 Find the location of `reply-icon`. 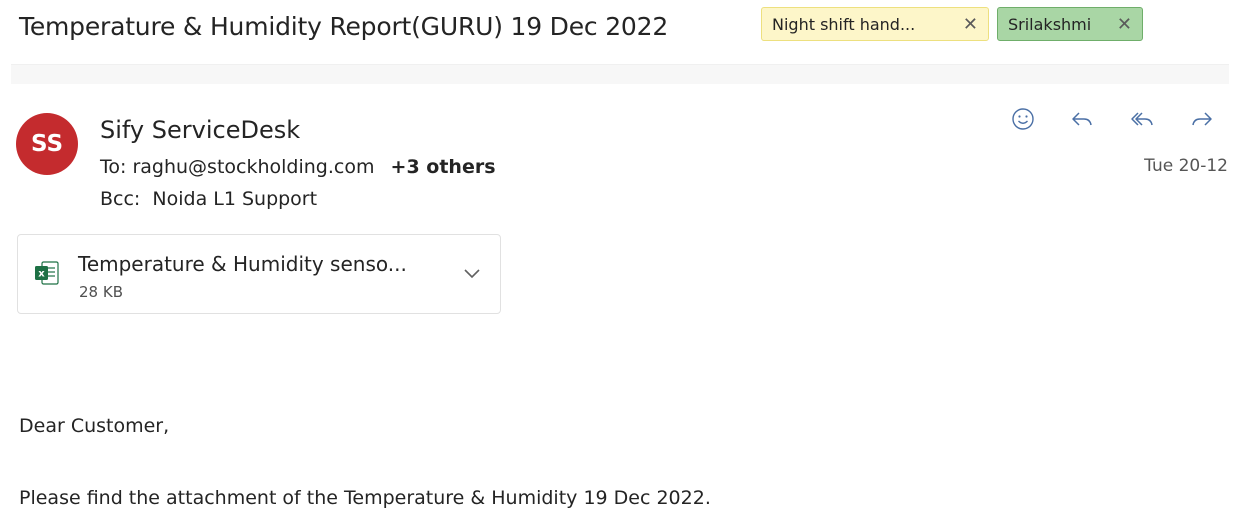

reply-icon is located at coordinates (1082, 119).